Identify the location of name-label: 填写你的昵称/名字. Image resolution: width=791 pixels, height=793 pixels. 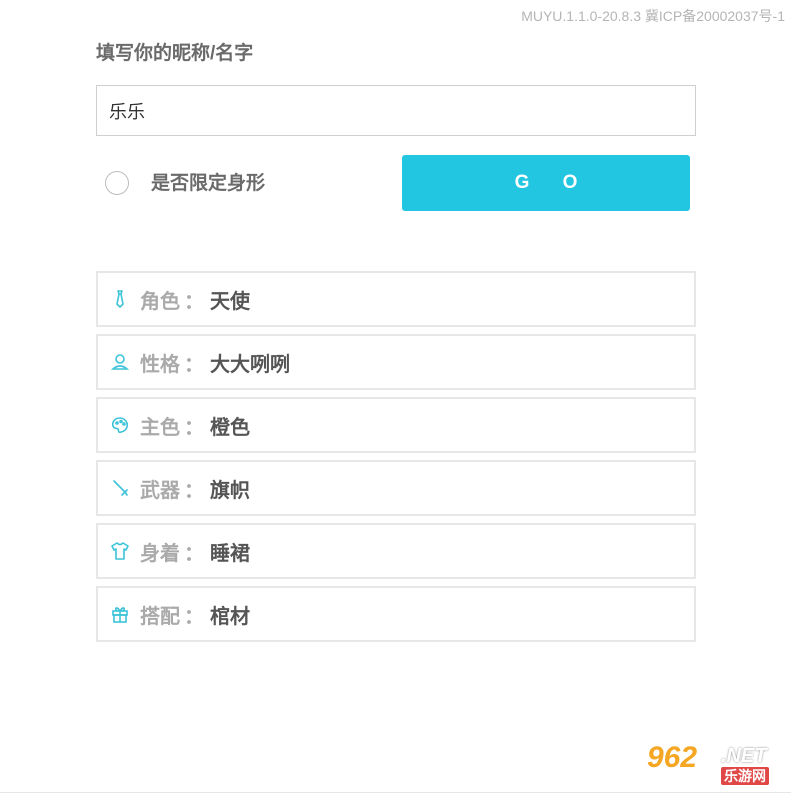
(175, 53).